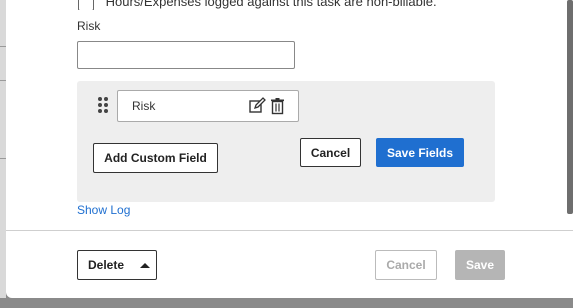  What do you see at coordinates (278, 106) in the screenshot?
I see `trash-icon` at bounding box center [278, 106].